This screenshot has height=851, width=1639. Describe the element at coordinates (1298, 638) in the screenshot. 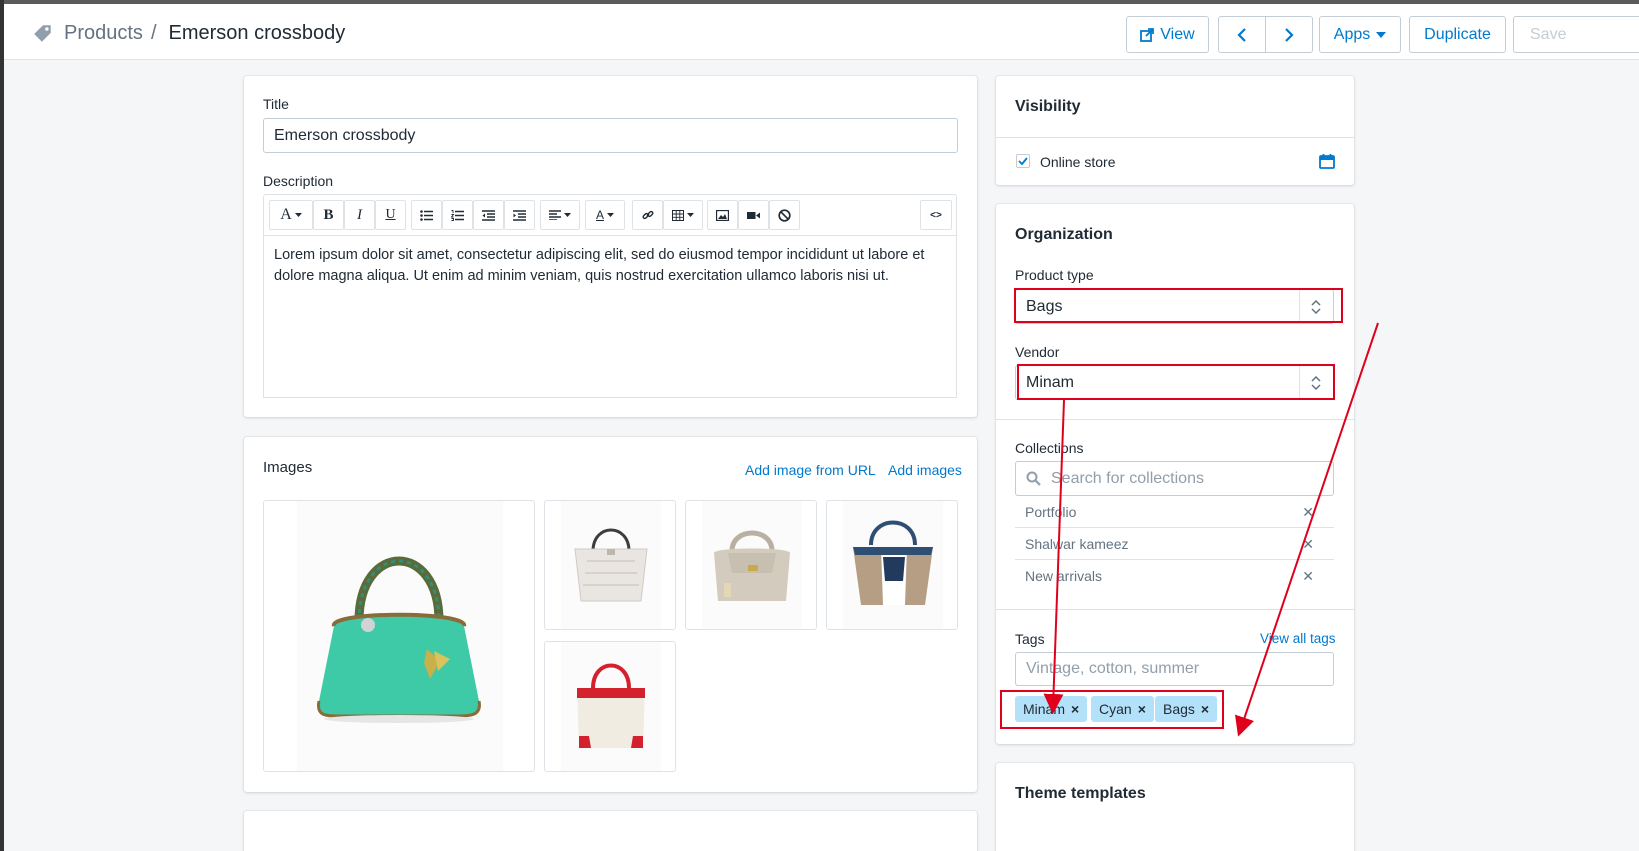

I see `view-all-tags-link: View all tags` at that location.